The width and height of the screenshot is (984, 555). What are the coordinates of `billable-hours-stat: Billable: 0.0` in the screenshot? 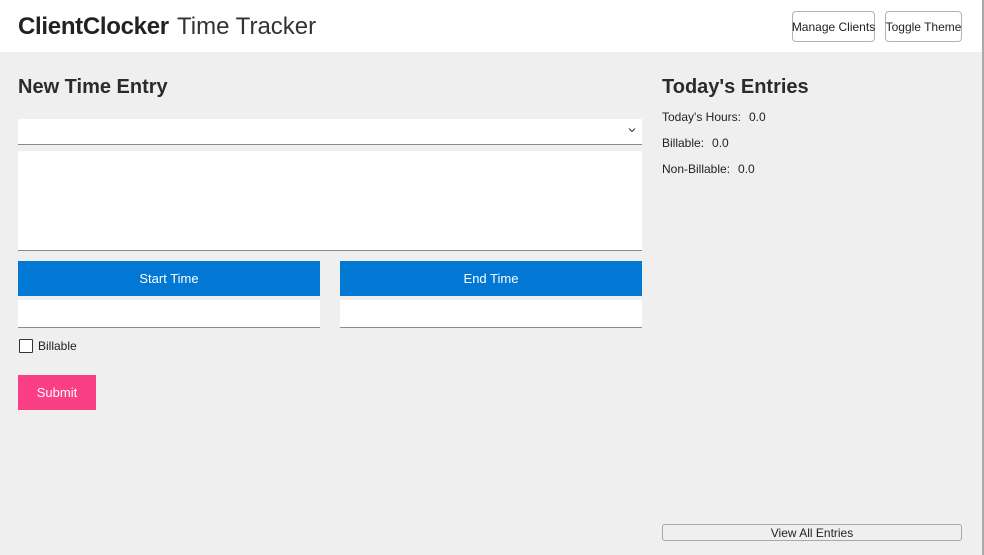 It's located at (695, 143).